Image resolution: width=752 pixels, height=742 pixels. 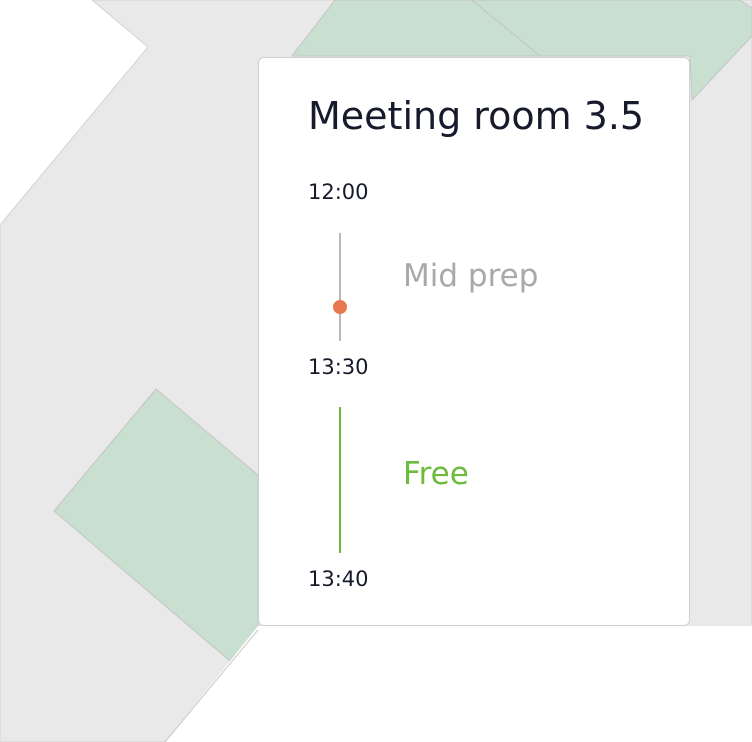 I want to click on outside-area, so click(x=458, y=684).